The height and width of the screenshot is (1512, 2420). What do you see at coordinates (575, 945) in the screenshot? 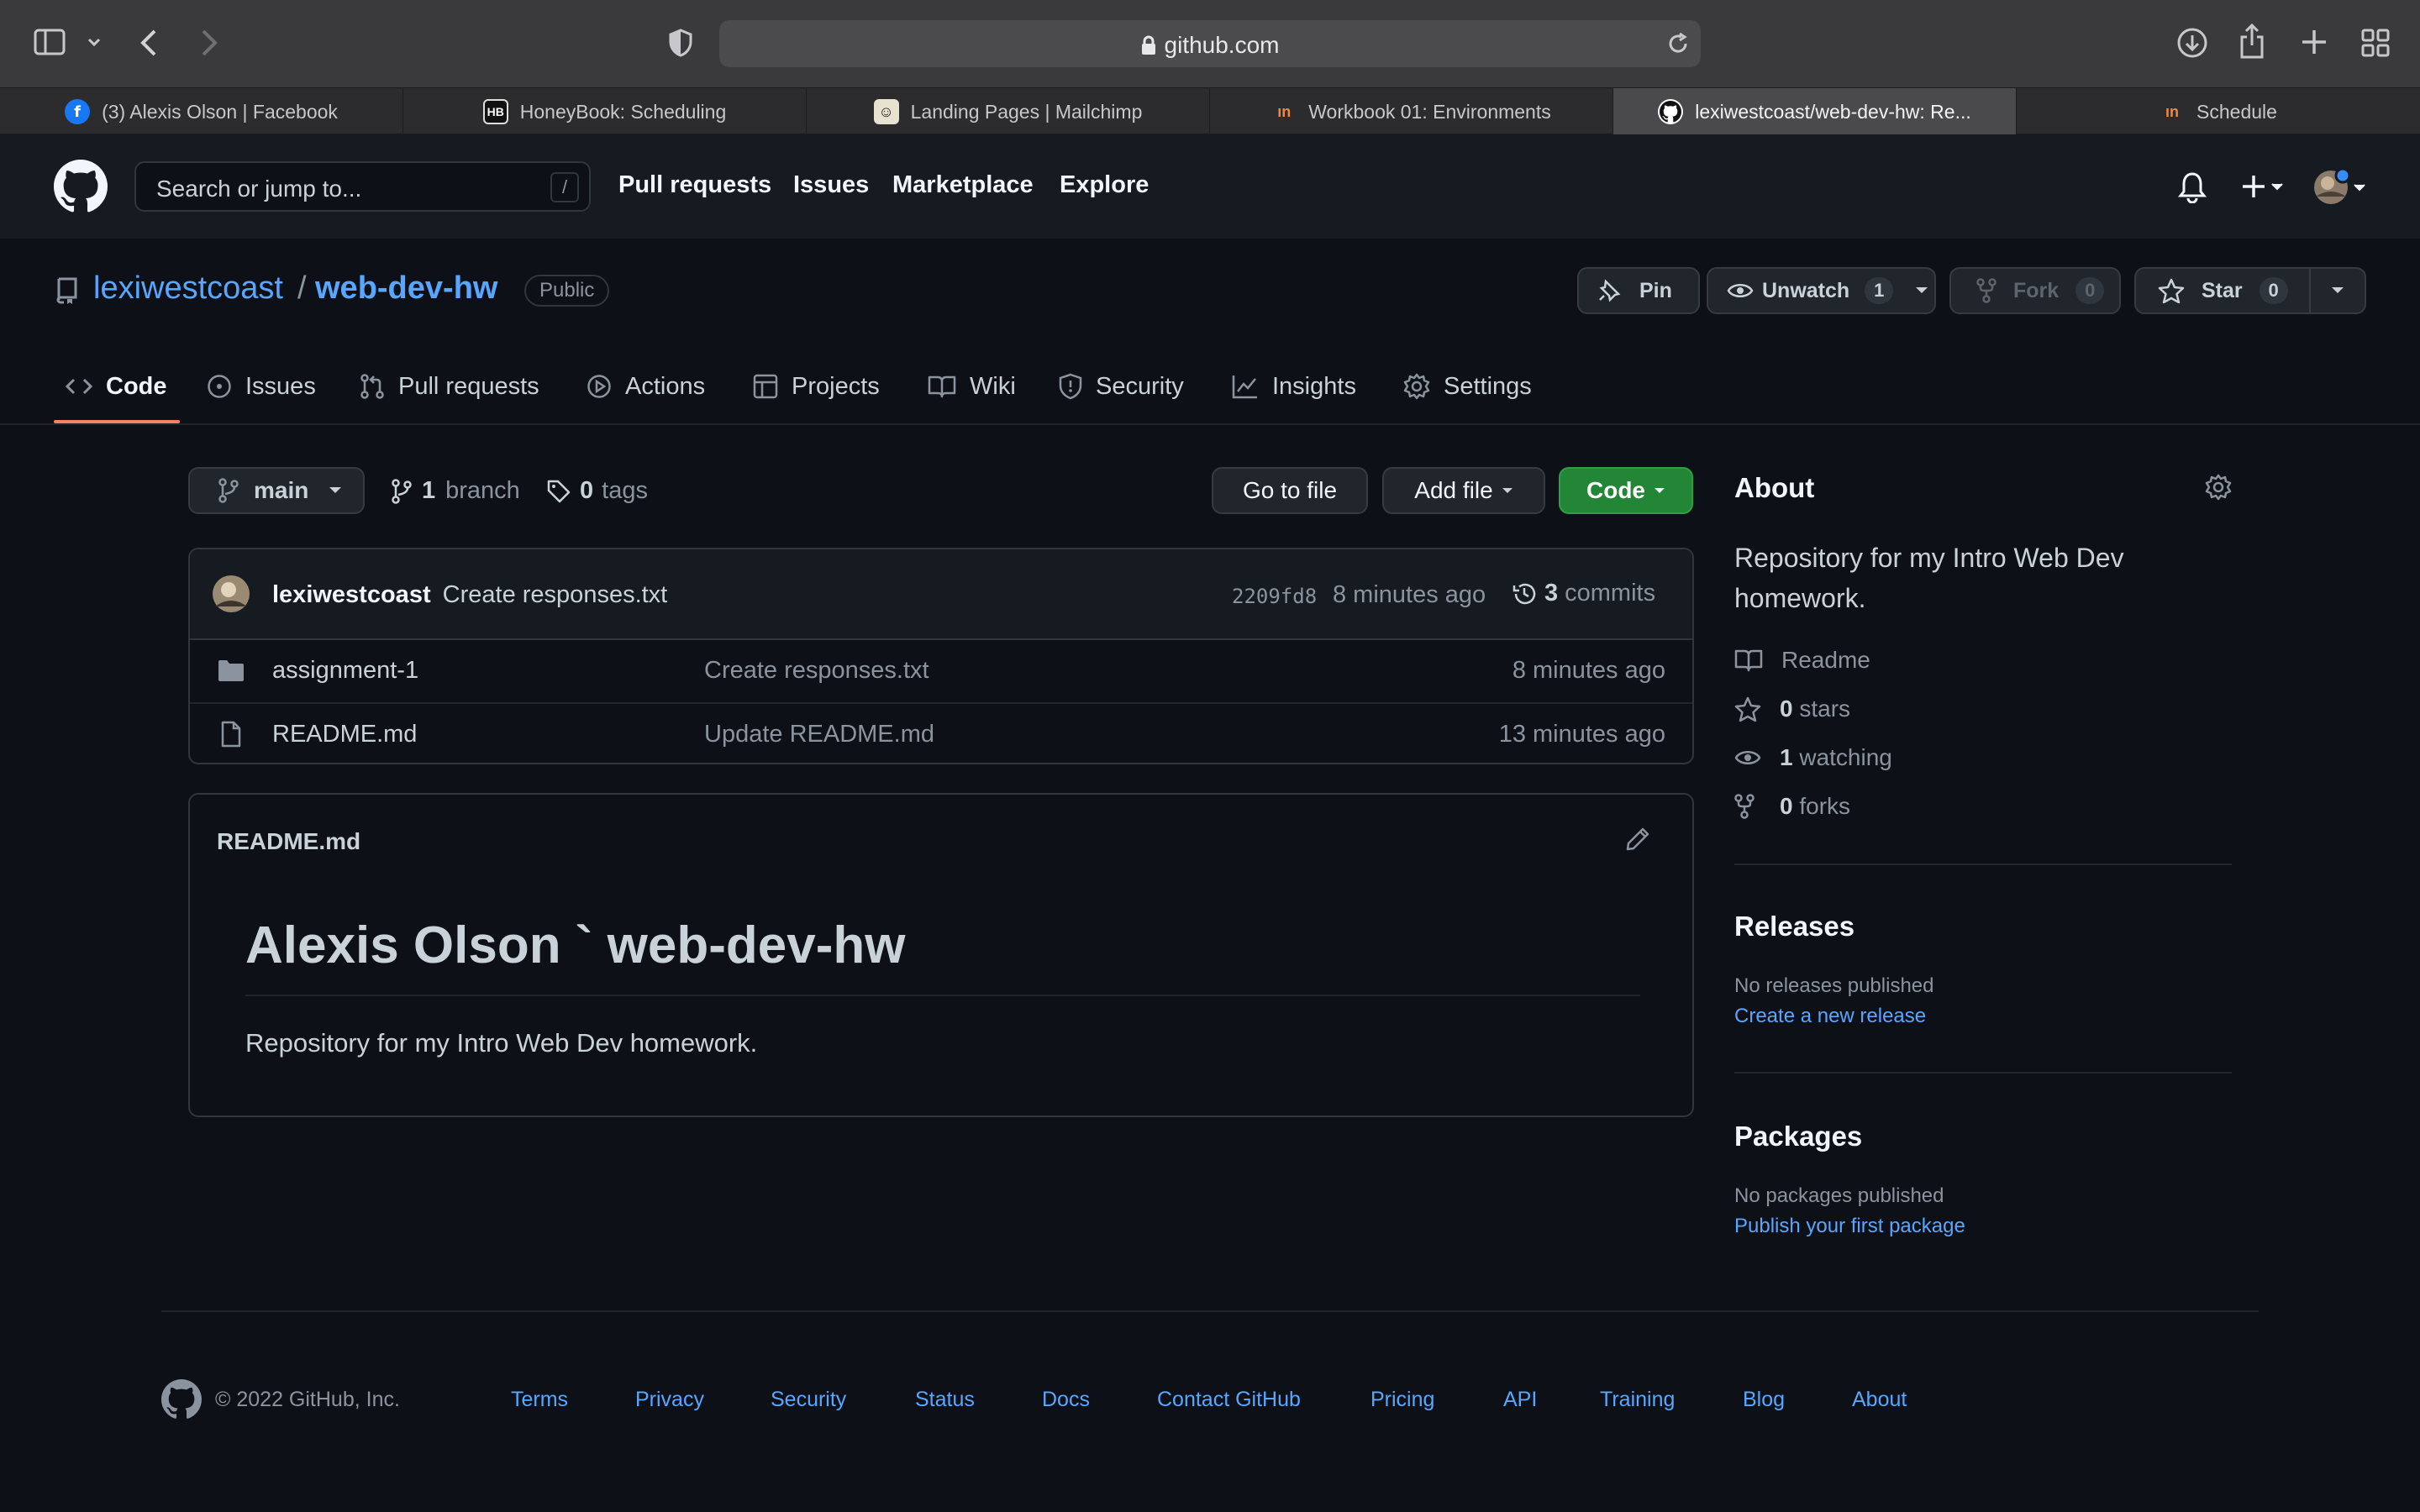
I see `readme-heading: Alexis Olson ` web-dev-hw` at bounding box center [575, 945].